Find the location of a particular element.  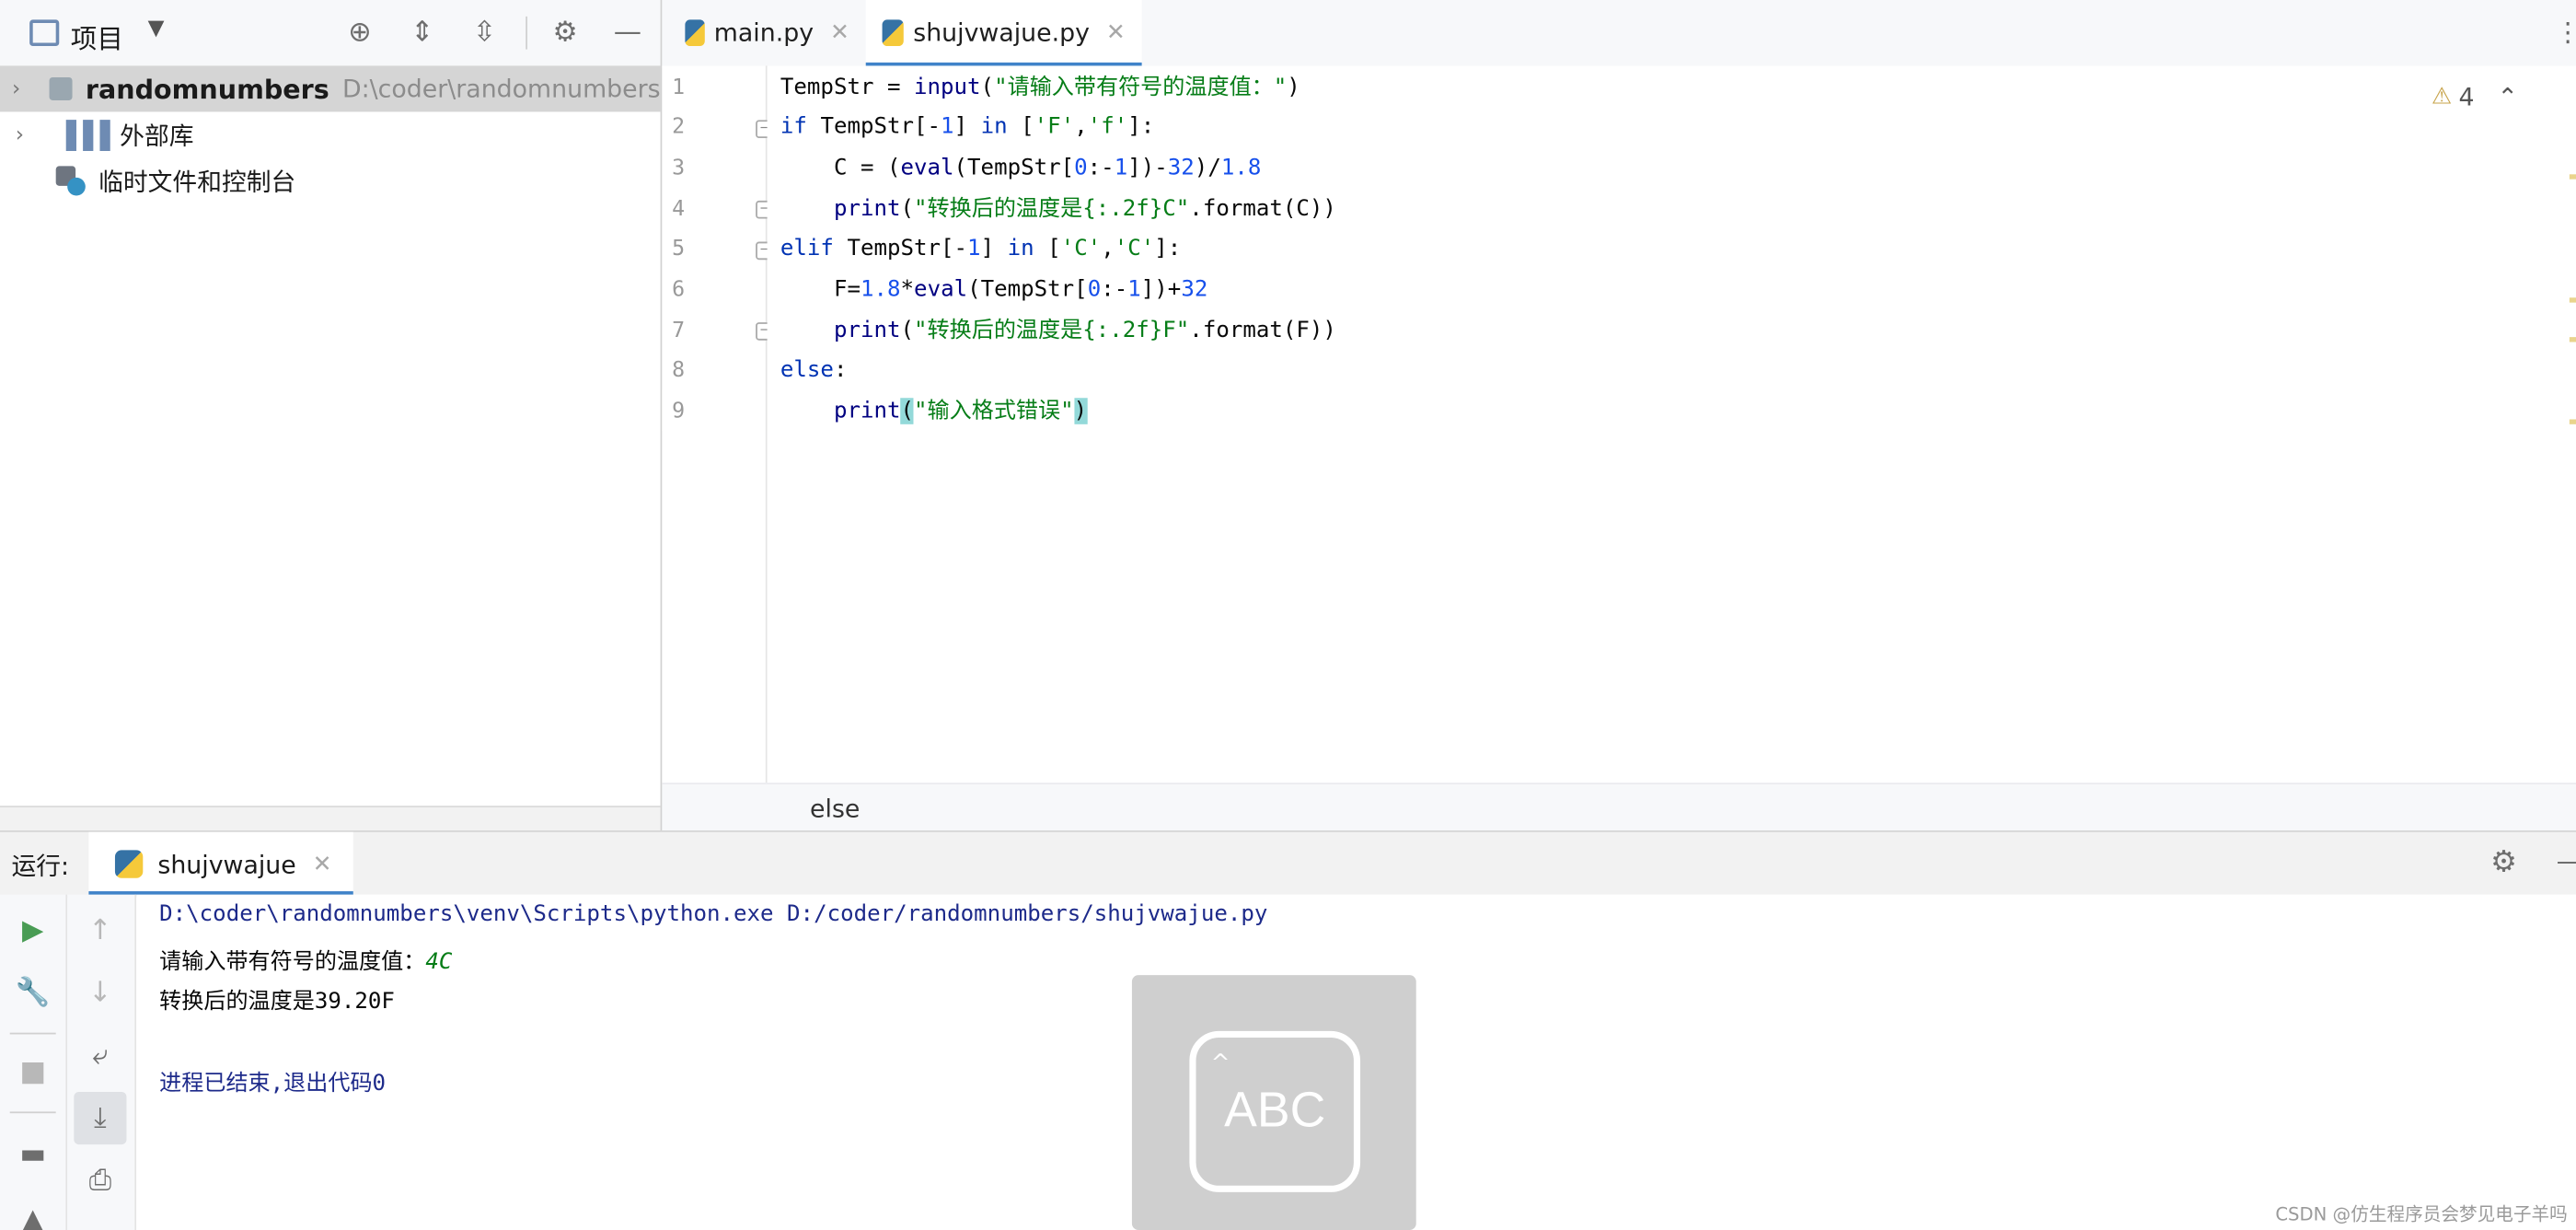

stop-icon: ■ is located at coordinates (33, 1073).